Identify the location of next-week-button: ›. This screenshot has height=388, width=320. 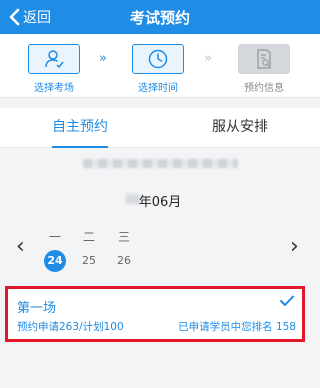
(294, 246).